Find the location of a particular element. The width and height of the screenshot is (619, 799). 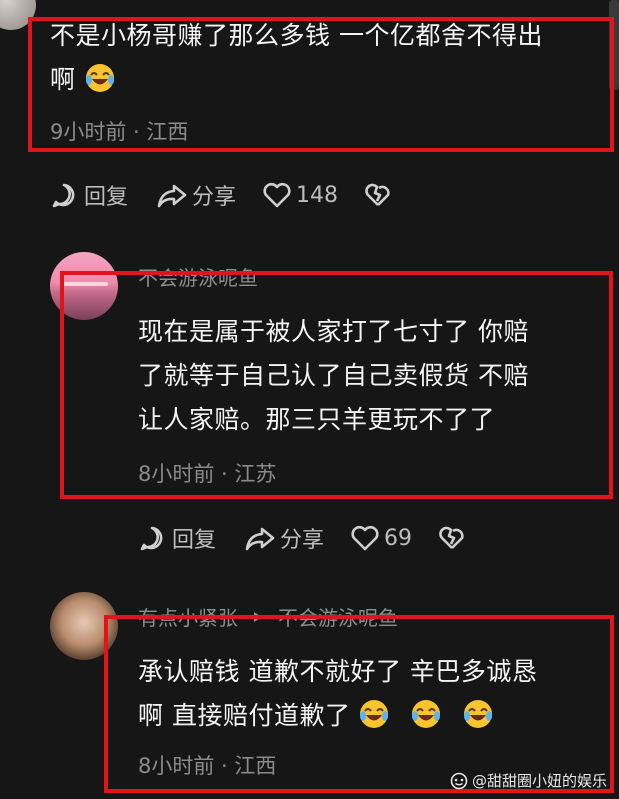

like-button: 148 is located at coordinates (300, 195).